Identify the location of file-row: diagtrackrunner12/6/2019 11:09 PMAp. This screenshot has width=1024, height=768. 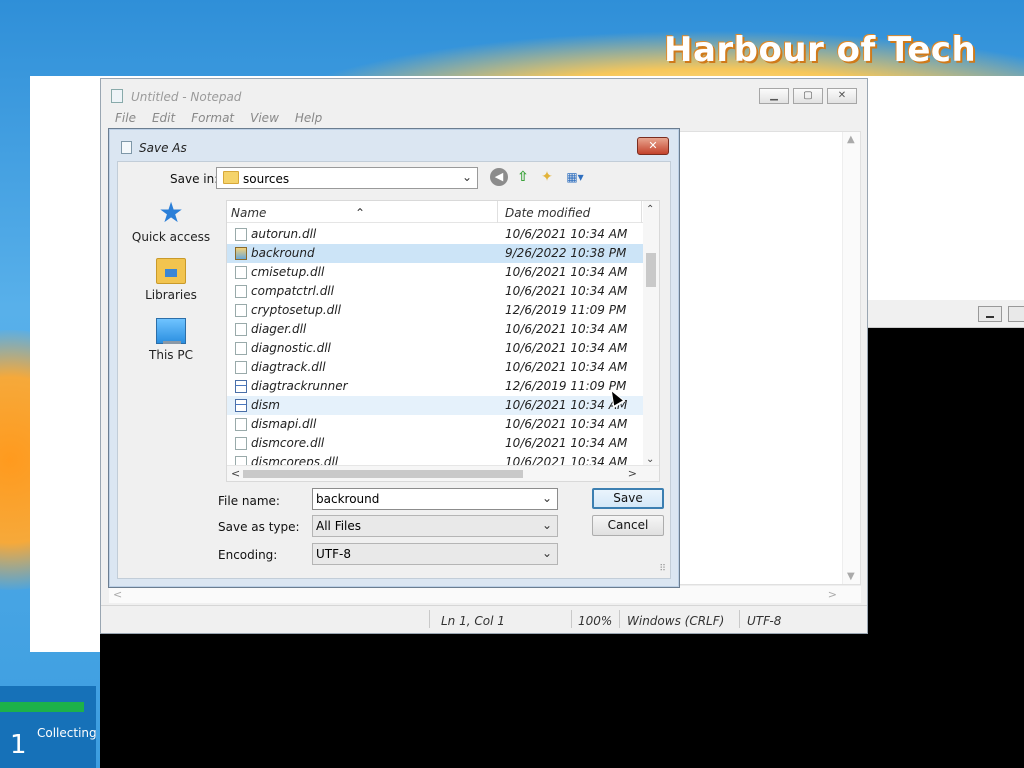
(443, 386).